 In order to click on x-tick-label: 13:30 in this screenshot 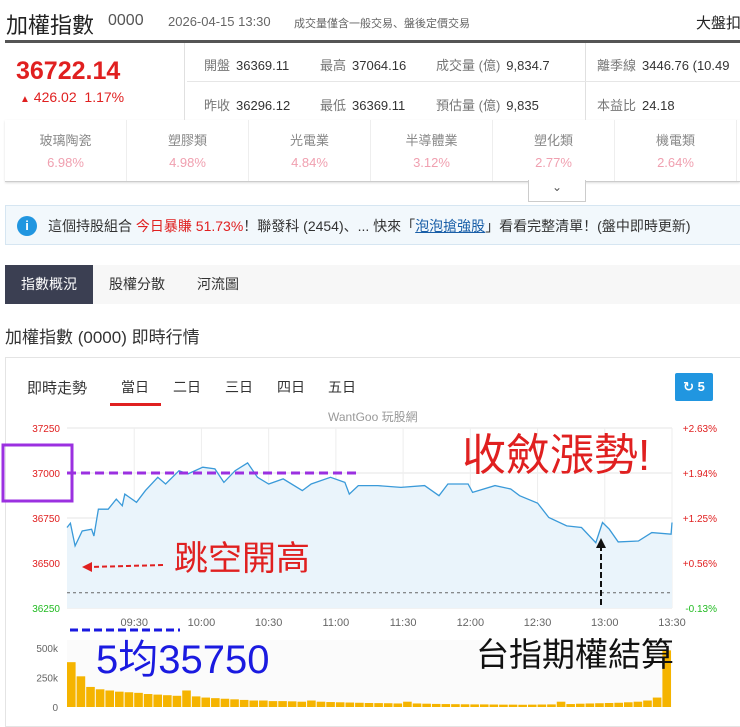, I will do `click(672, 623)`.